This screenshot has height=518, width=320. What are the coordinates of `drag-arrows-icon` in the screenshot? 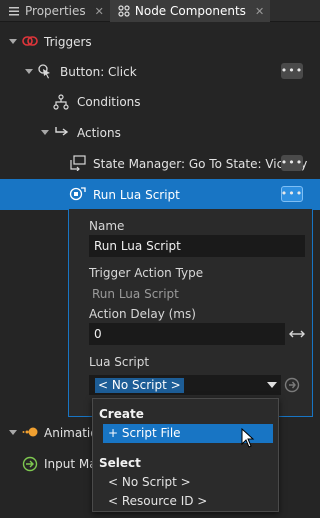 It's located at (297, 334).